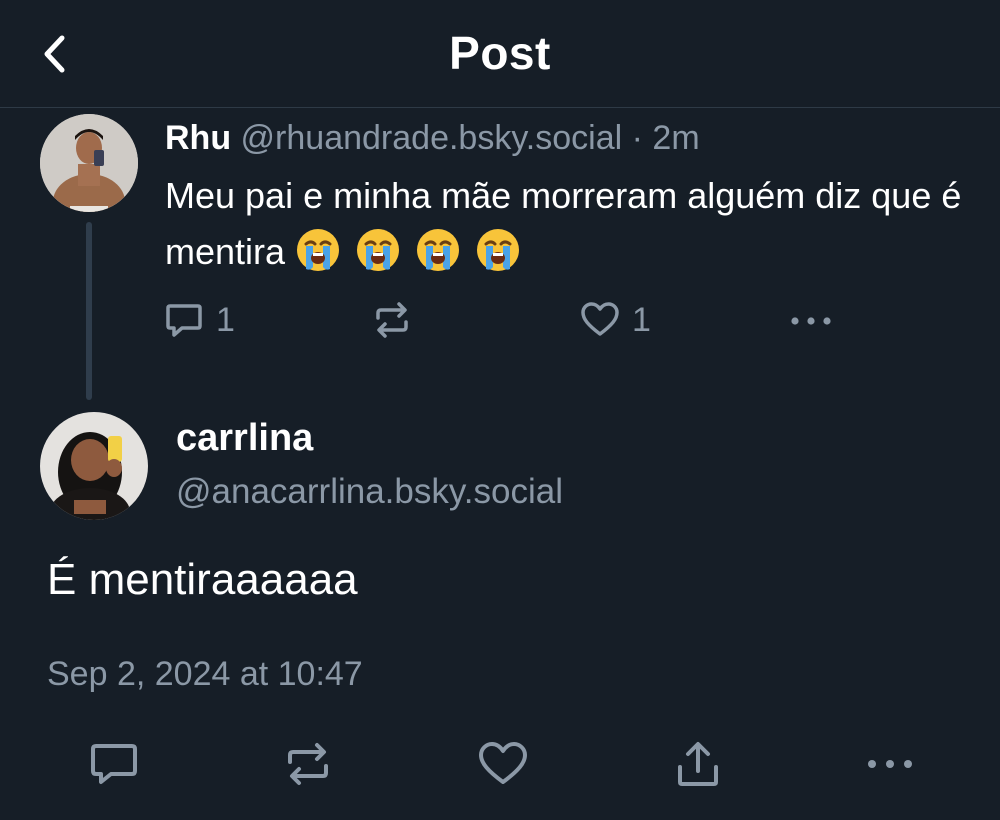 This screenshot has width=1000, height=820. I want to click on reply-post-text: É mentiraaaaaa, so click(202, 579).